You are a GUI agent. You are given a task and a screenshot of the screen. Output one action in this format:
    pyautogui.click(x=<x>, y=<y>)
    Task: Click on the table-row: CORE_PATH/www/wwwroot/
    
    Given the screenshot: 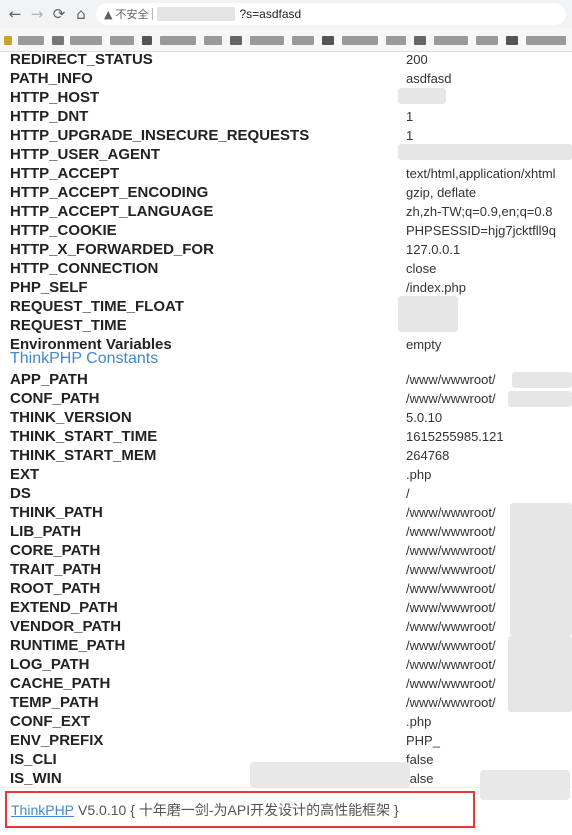 What is the action you would take?
    pyautogui.click(x=286, y=550)
    